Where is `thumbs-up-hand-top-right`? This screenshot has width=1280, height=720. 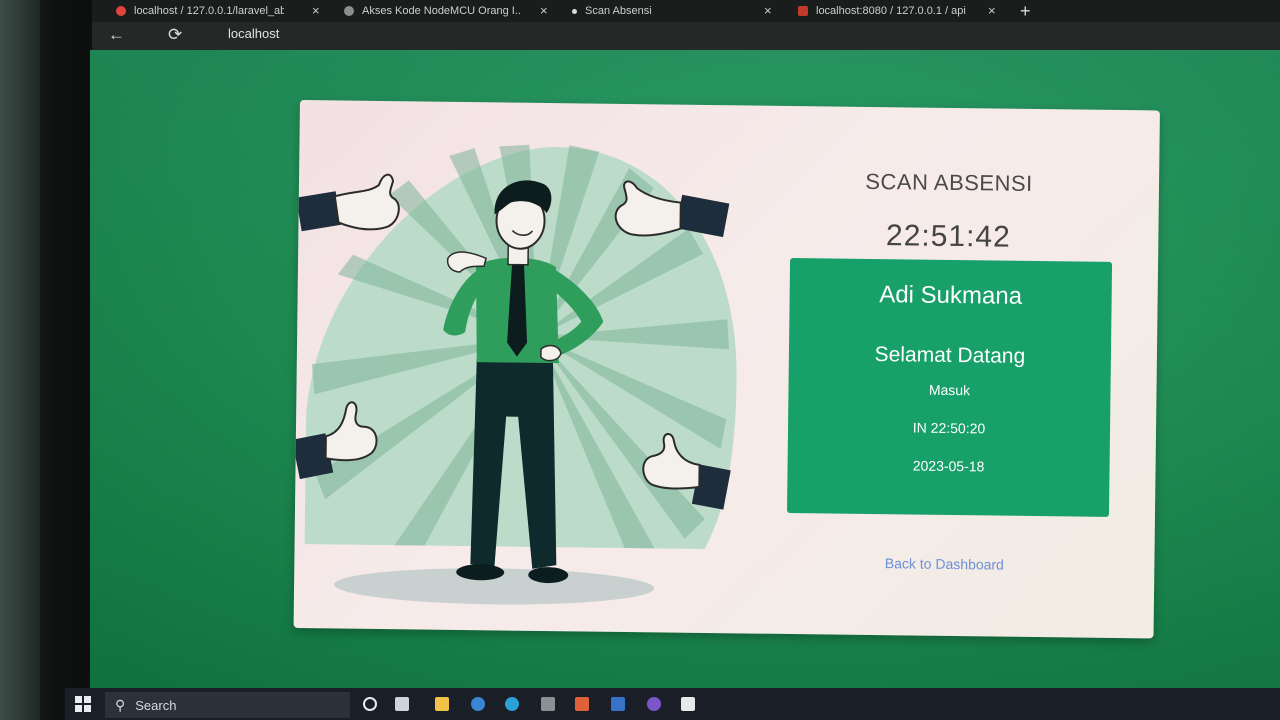
thumbs-up-hand-top-right is located at coordinates (672, 209).